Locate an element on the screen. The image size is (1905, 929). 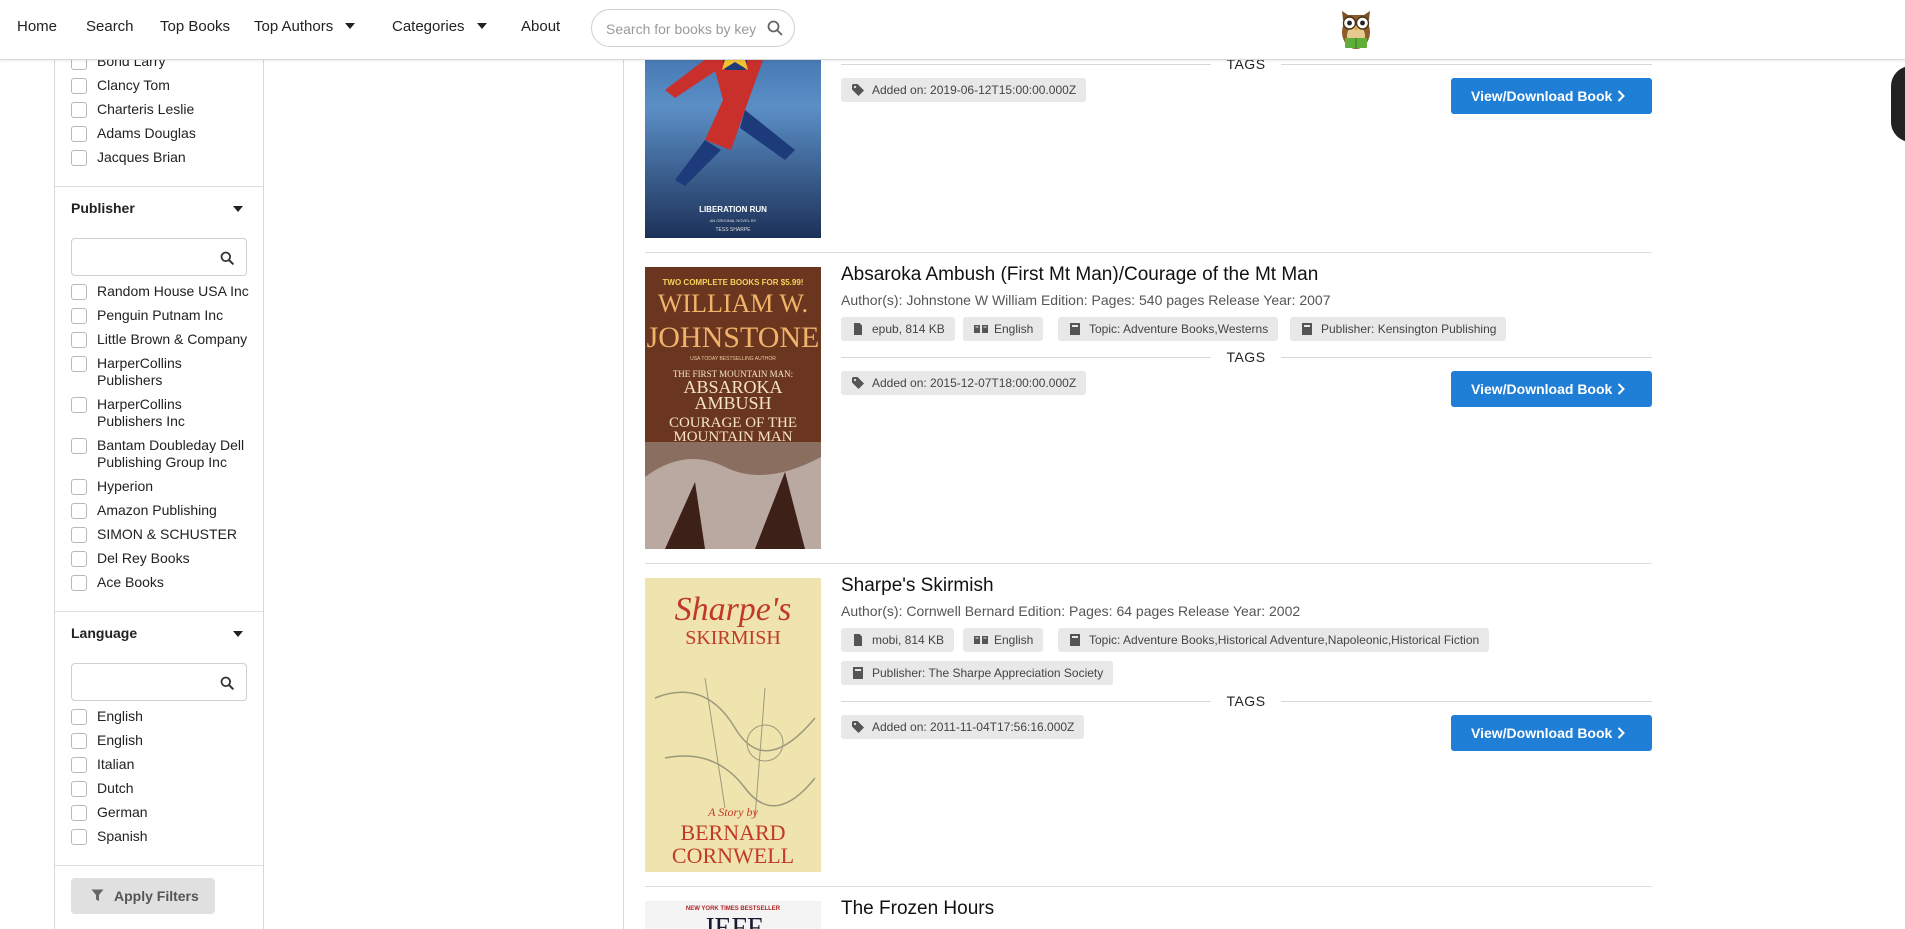
cover-title-line4: MOUNTAIN MAN is located at coordinates (732, 437).